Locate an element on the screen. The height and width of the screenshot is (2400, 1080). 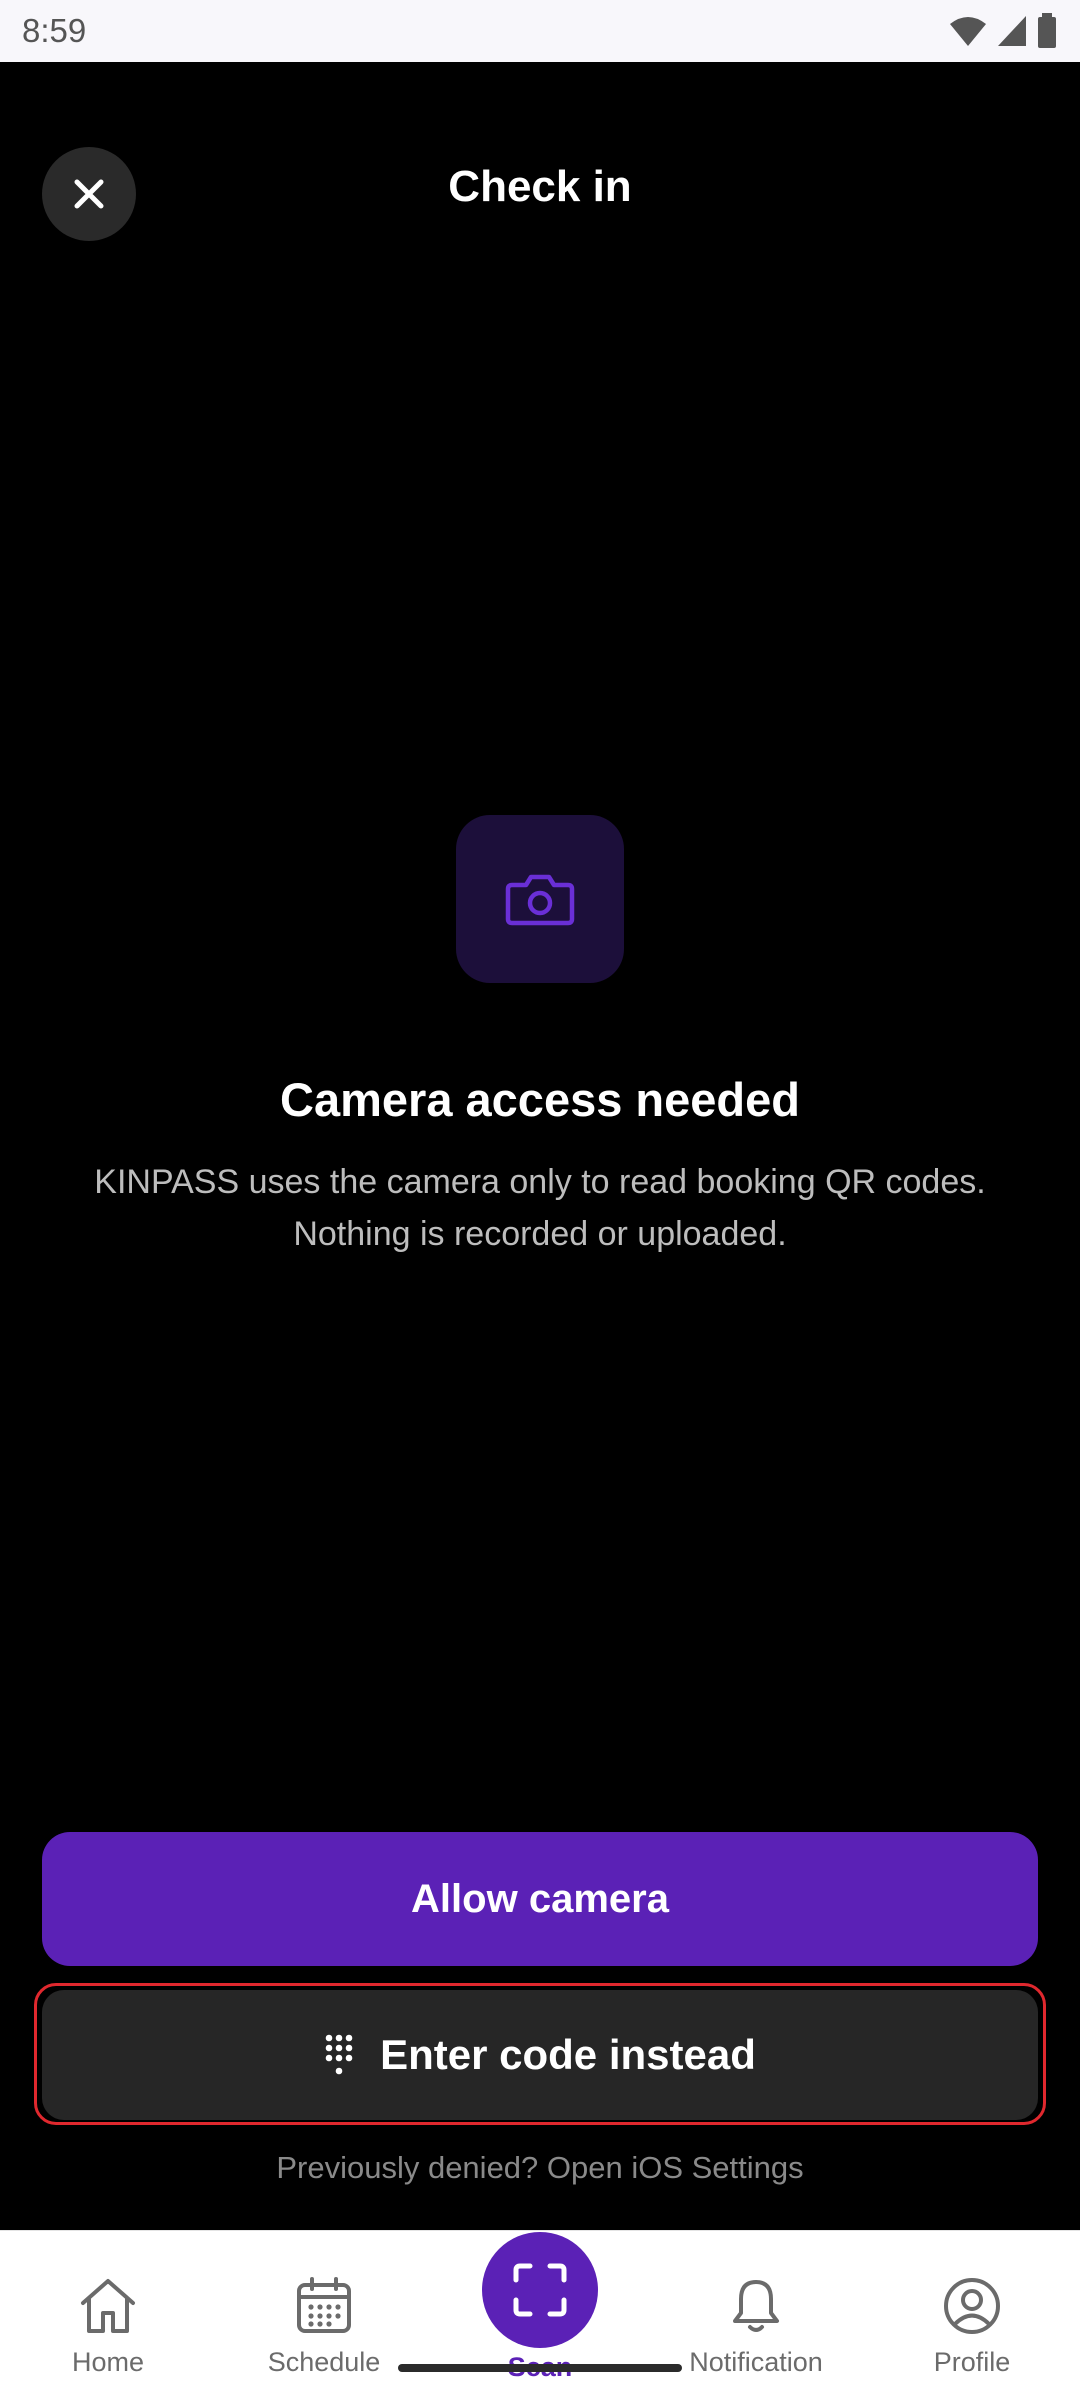
battery-icon is located at coordinates (1047, 30).